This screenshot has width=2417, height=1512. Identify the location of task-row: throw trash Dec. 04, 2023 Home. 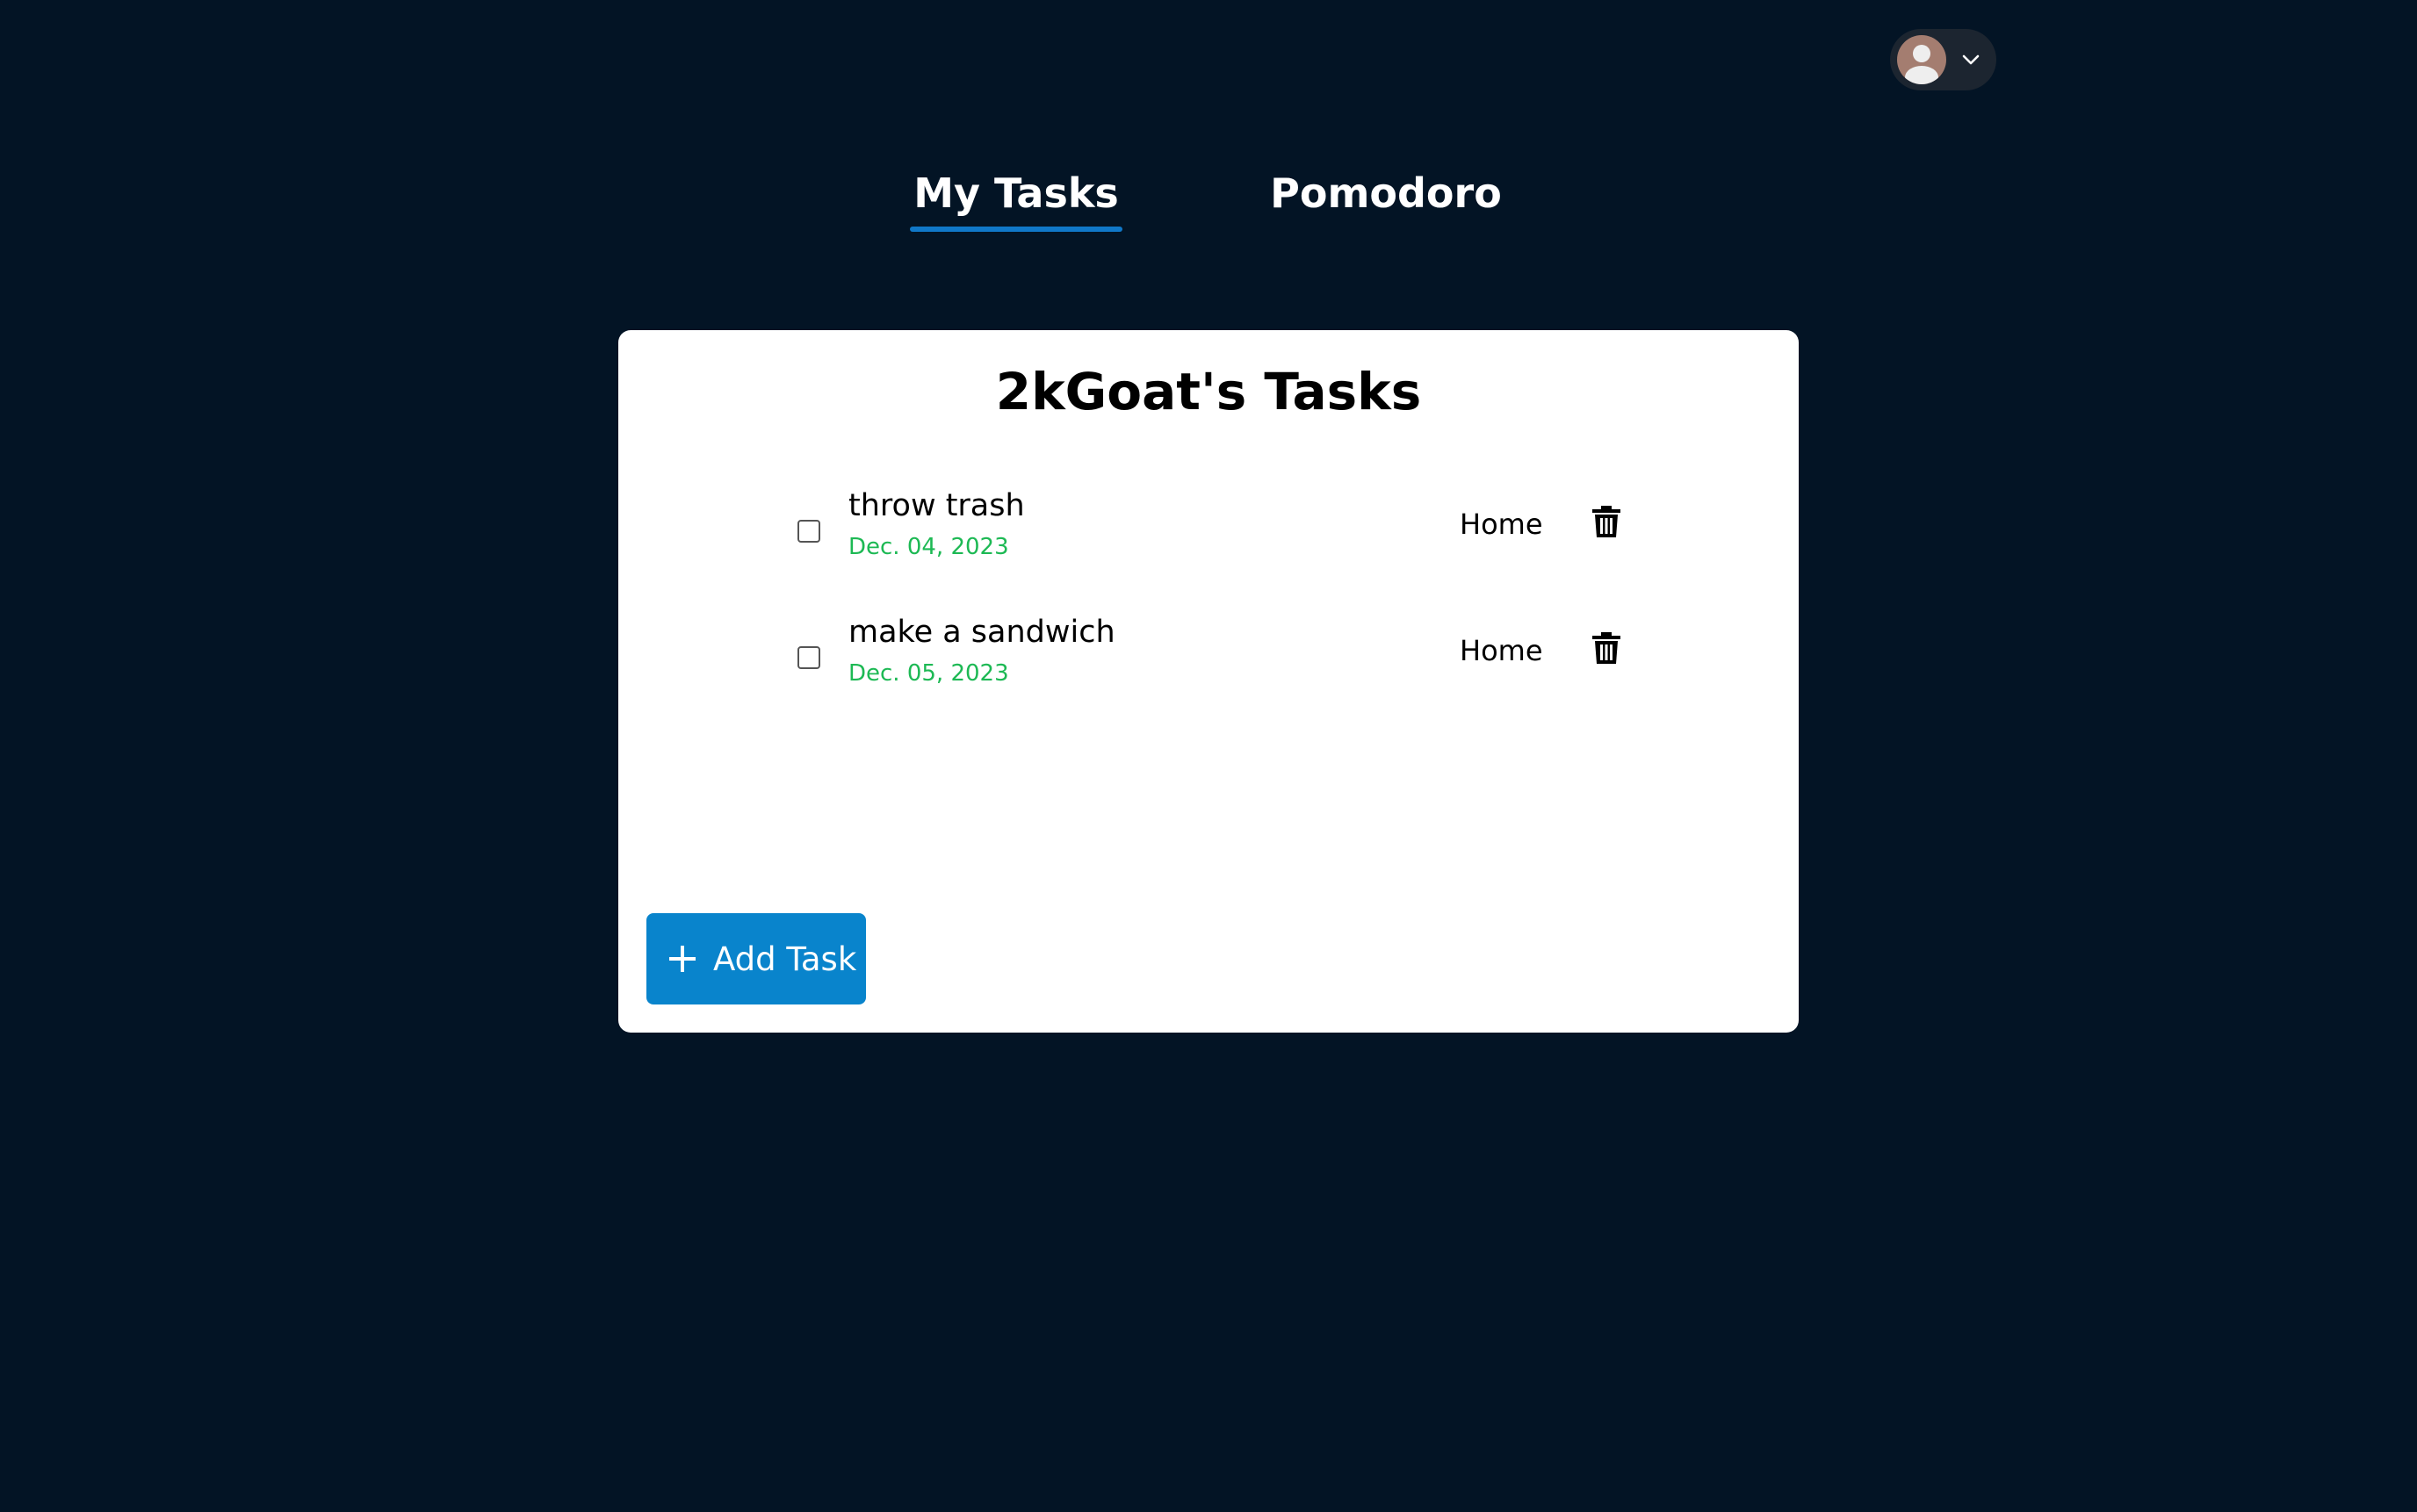
(1208, 536).